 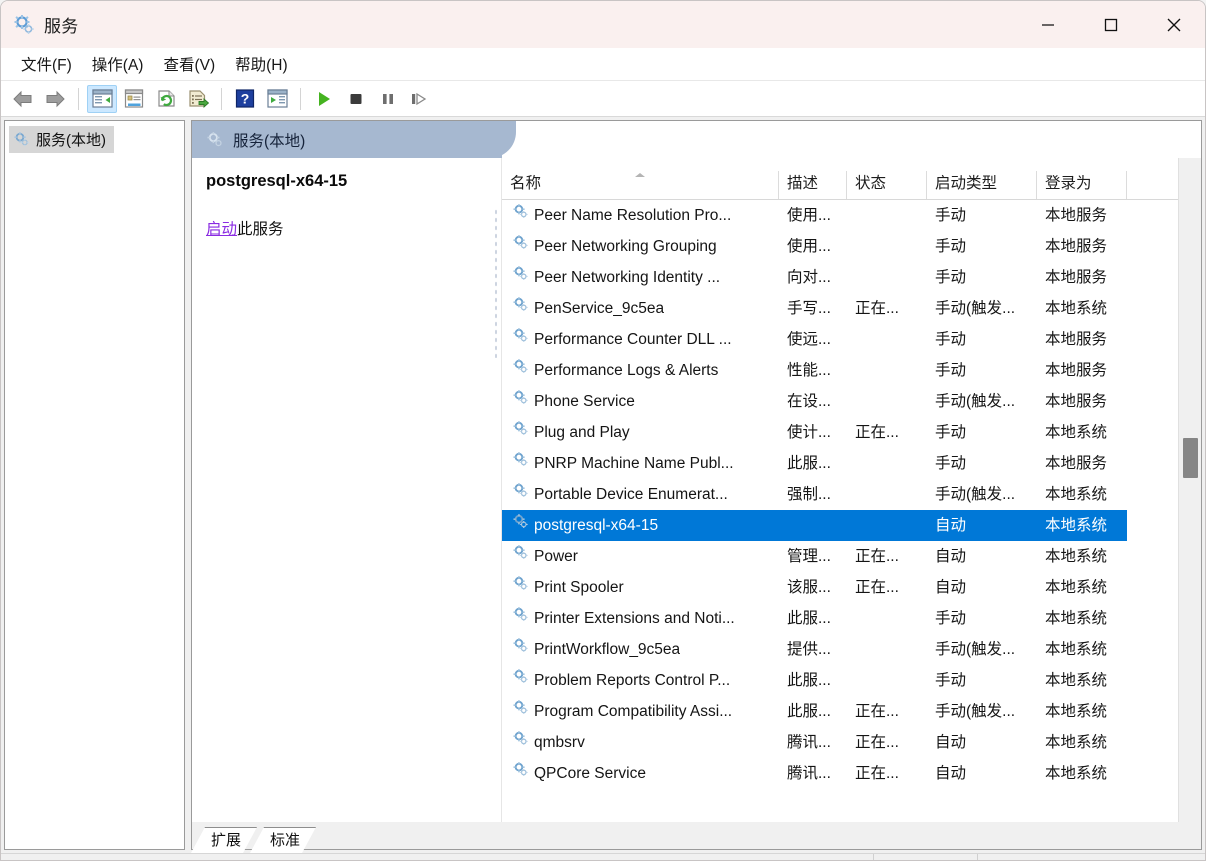 I want to click on tab-extended: 扩展, so click(x=224, y=840).